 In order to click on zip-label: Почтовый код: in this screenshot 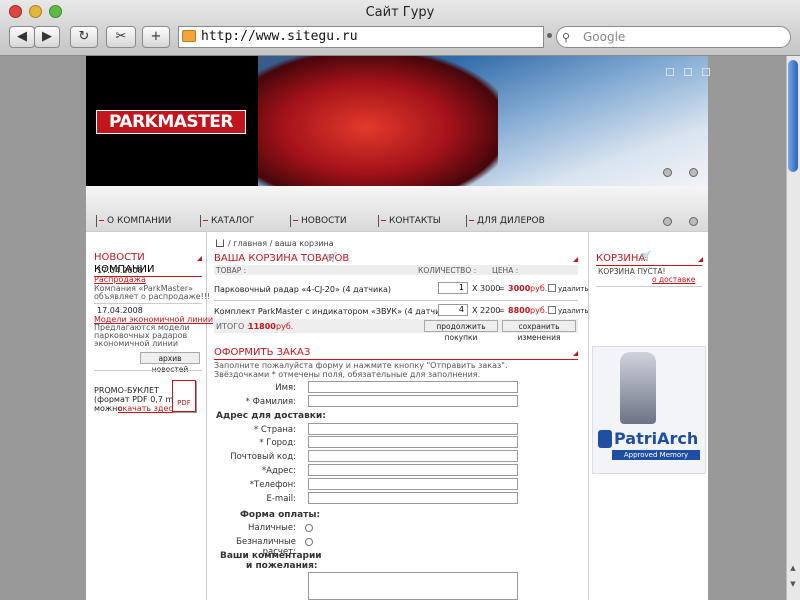, I will do `click(263, 457)`.